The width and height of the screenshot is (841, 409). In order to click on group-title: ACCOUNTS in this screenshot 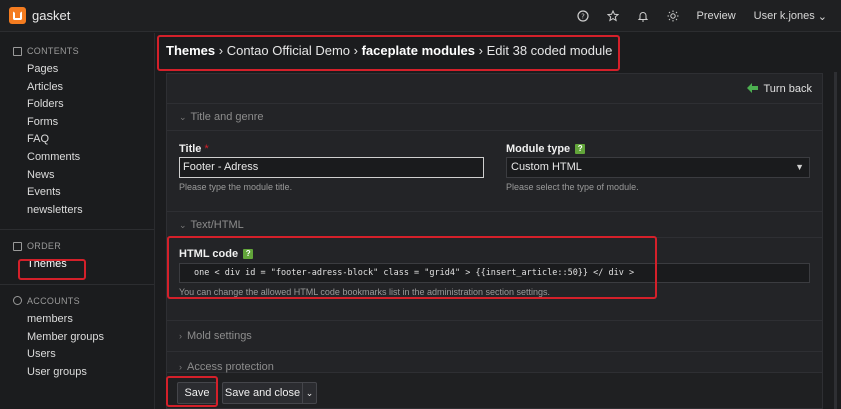, I will do `click(53, 300)`.